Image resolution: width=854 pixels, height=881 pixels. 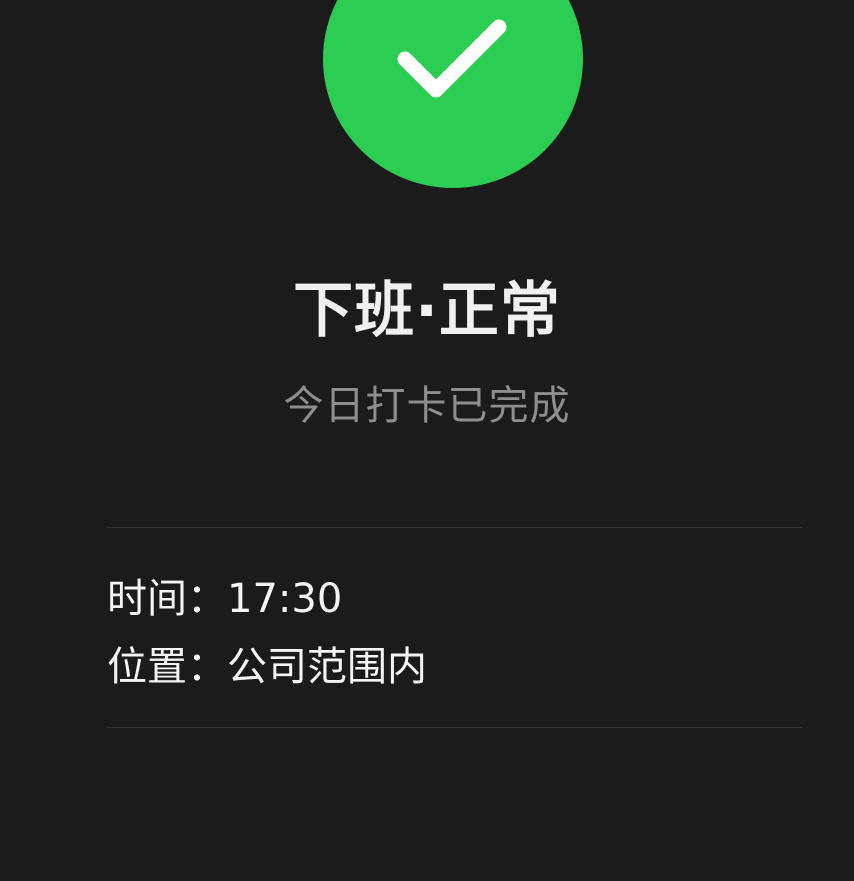 What do you see at coordinates (327, 667) in the screenshot?
I see `location-value: 公司范围内` at bounding box center [327, 667].